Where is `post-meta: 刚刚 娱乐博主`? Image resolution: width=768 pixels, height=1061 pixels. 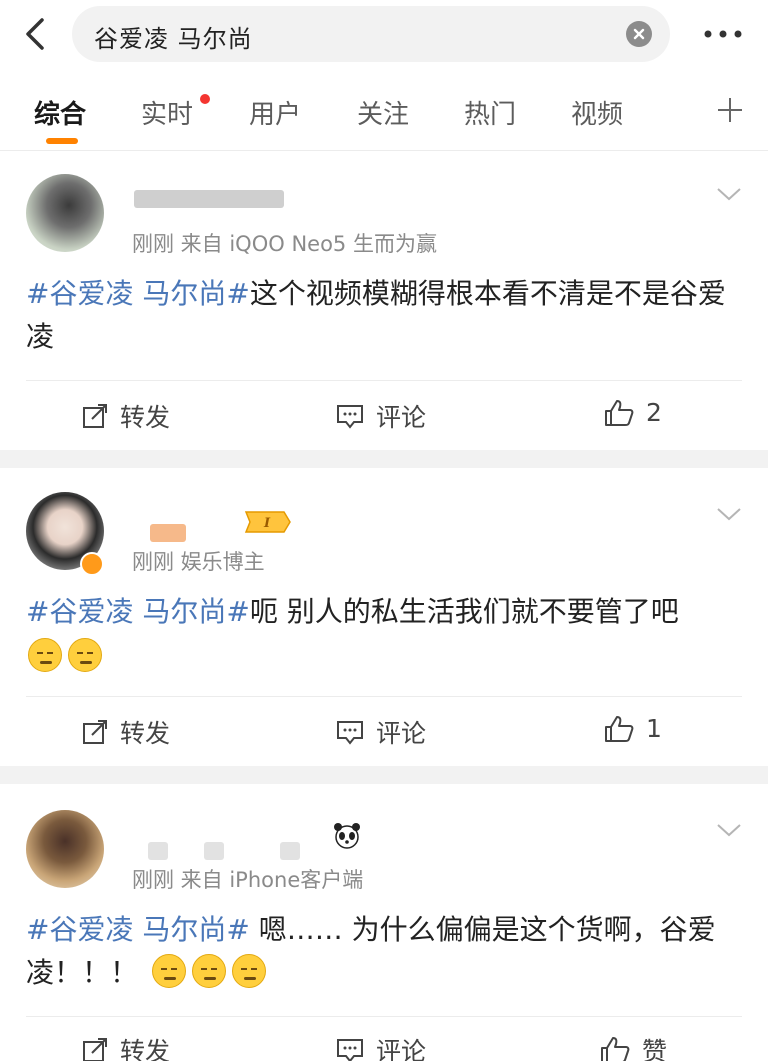 post-meta: 刚刚 娱乐博主 is located at coordinates (198, 562).